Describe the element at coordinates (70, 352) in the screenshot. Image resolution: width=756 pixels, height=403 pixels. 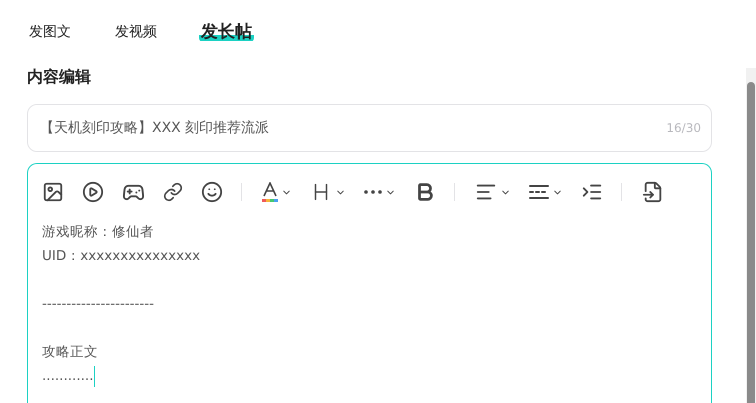
I see `editor-text: 攻略正文` at that location.